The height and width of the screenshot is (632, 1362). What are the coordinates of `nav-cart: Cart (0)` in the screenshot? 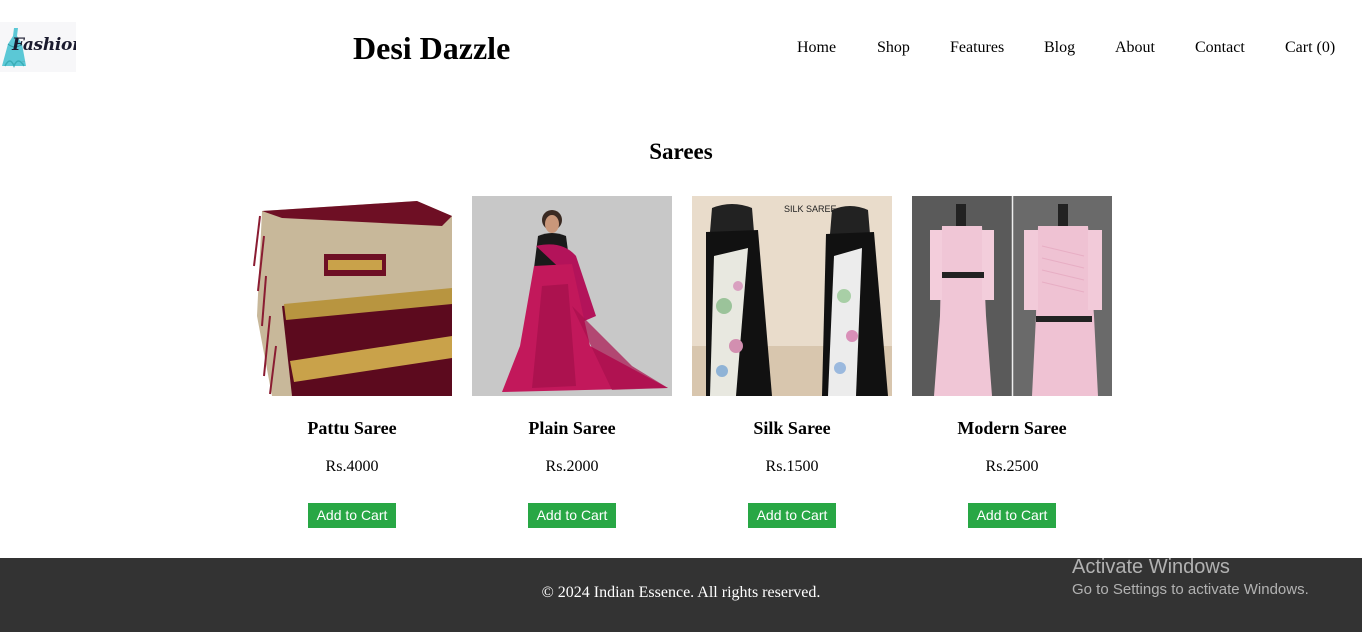 It's located at (1310, 48).